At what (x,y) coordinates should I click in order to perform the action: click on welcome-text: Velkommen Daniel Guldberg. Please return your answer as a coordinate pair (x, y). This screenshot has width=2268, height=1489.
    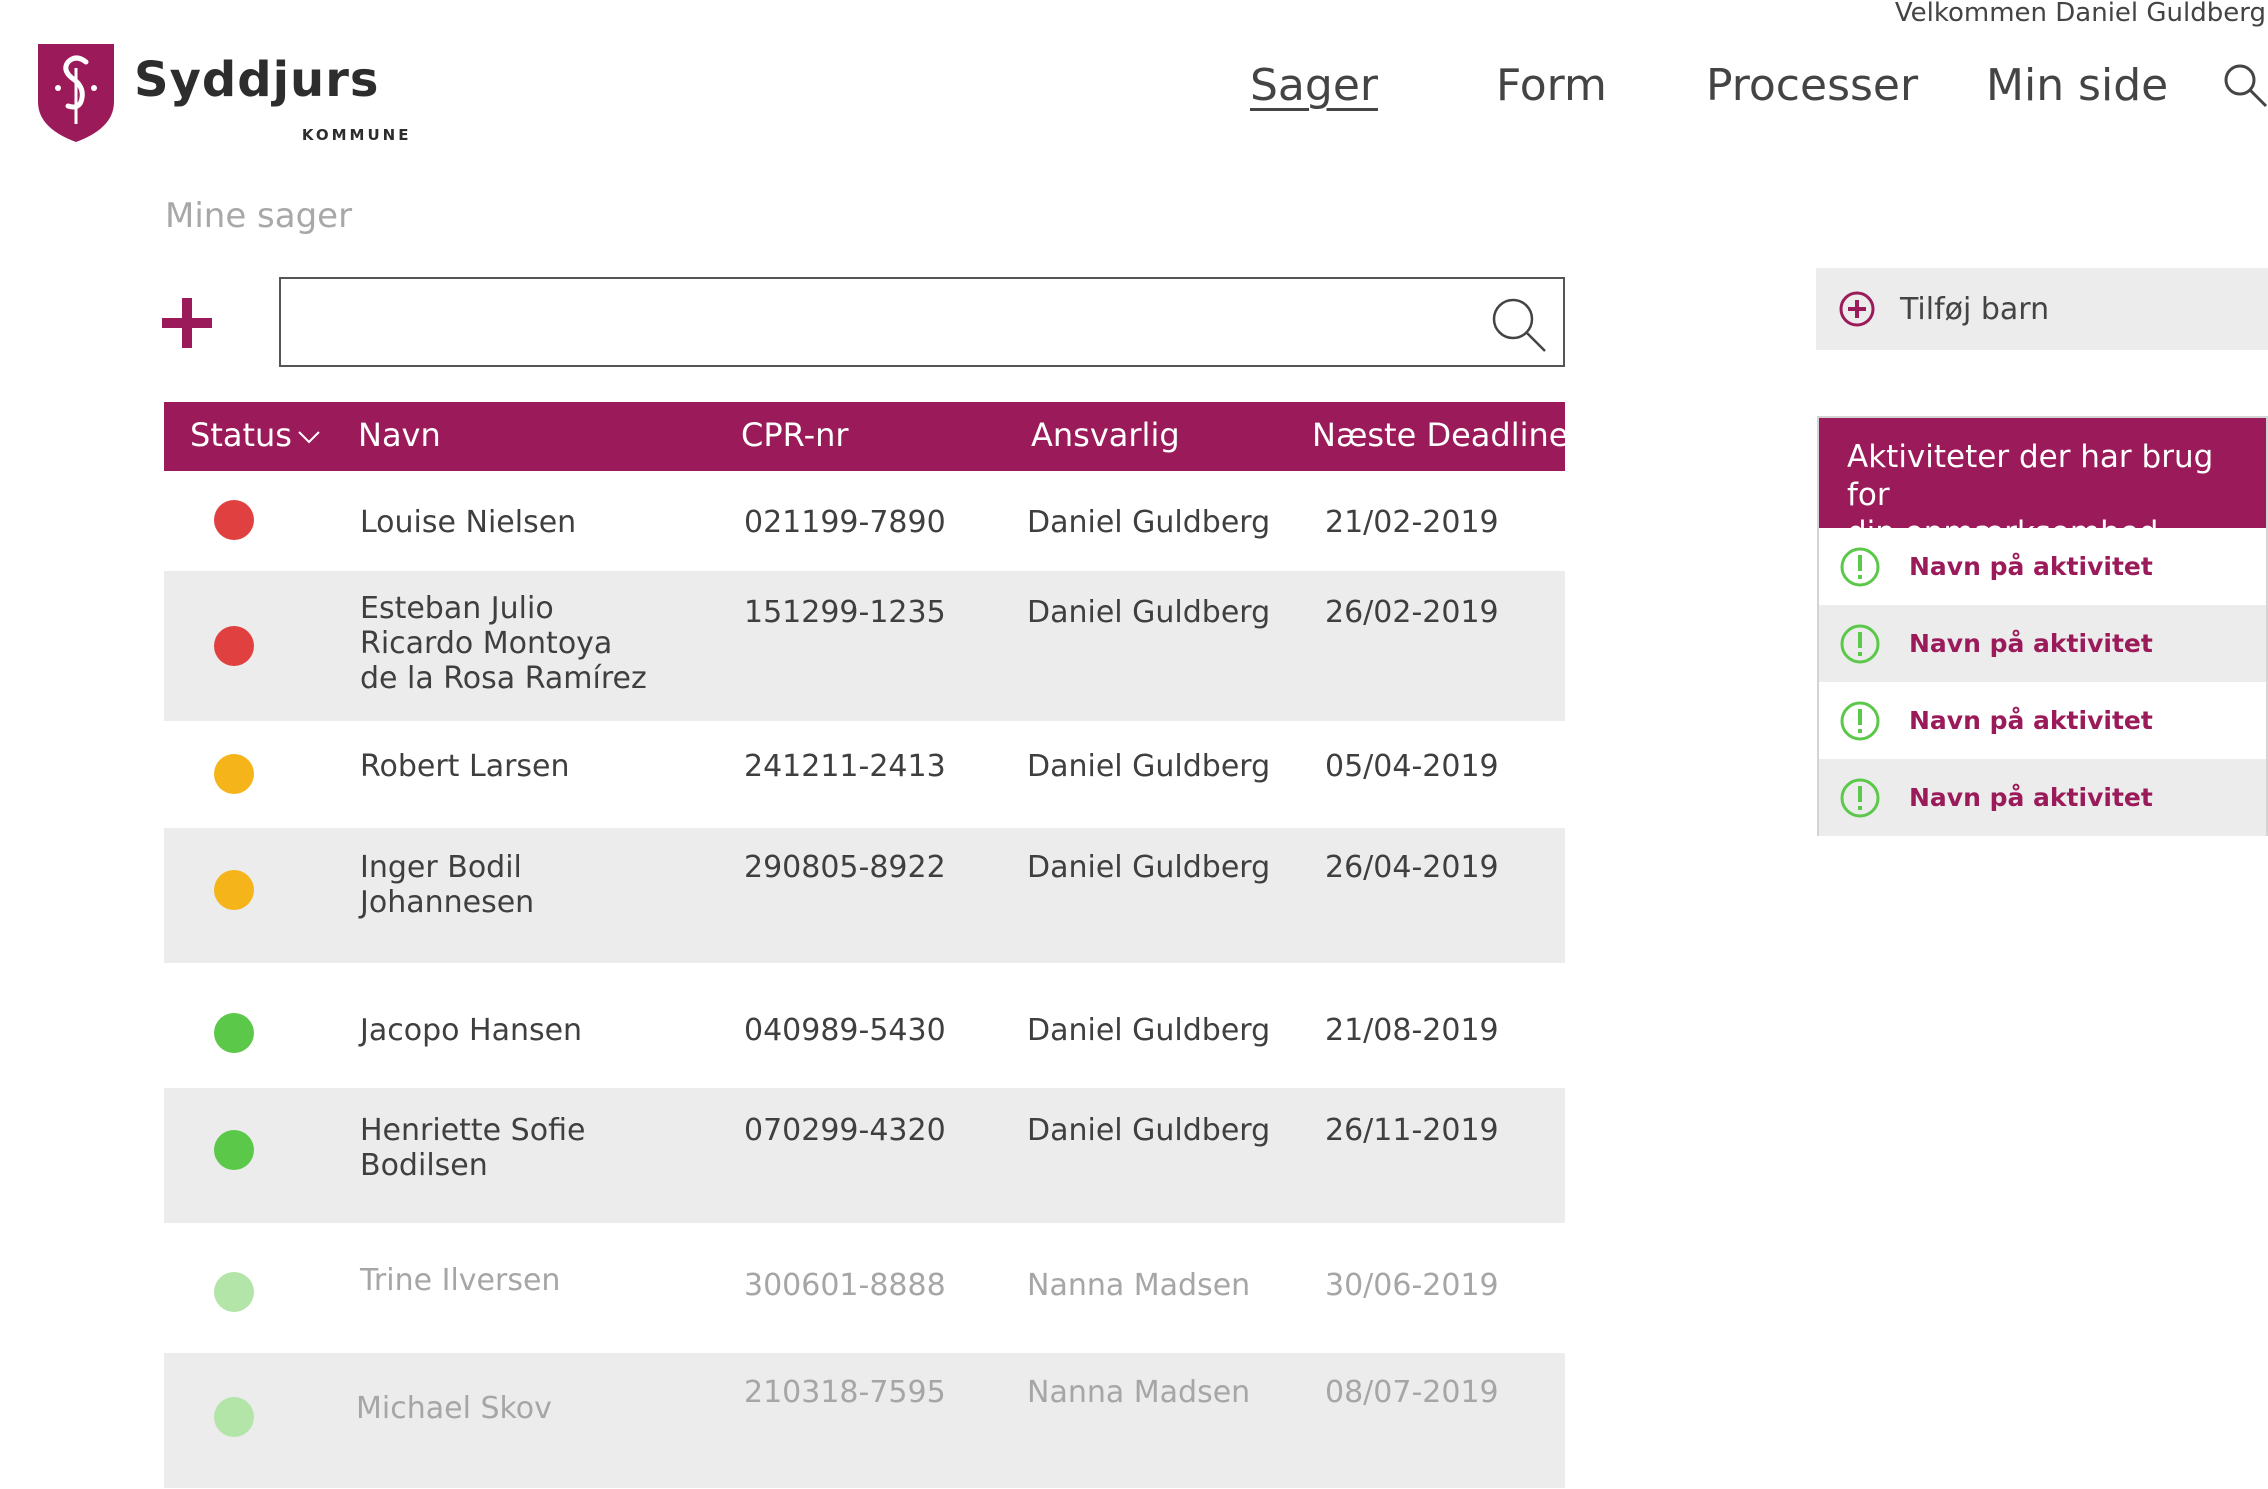
    Looking at the image, I should click on (2080, 14).